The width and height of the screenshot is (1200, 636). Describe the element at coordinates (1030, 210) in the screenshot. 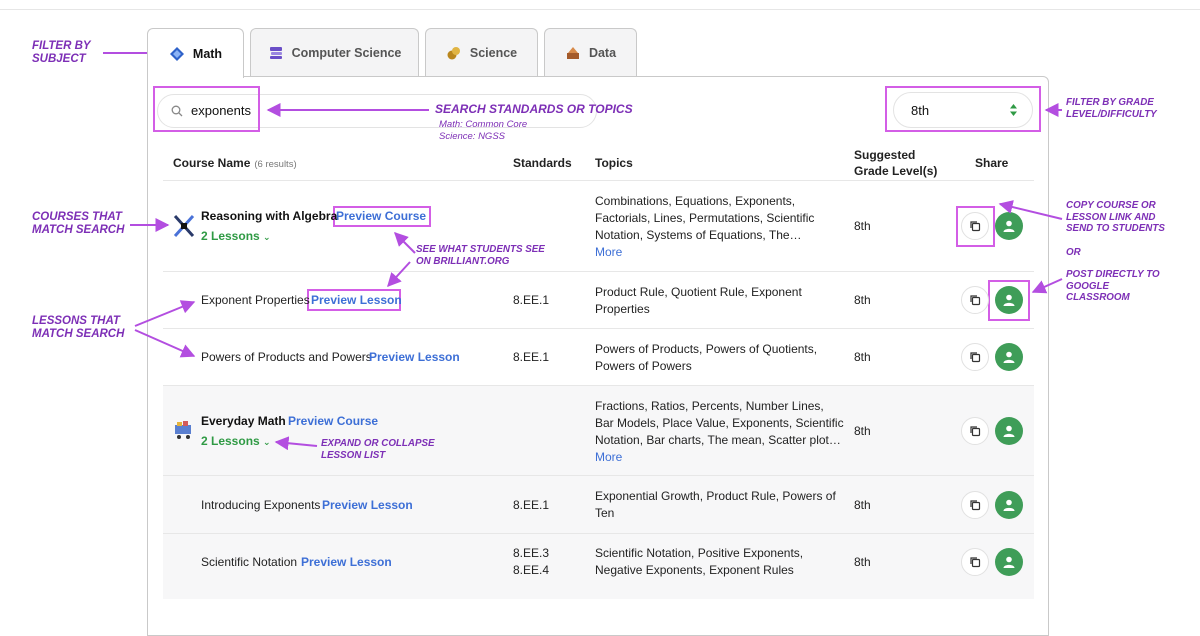

I see `arrow-copy` at that location.